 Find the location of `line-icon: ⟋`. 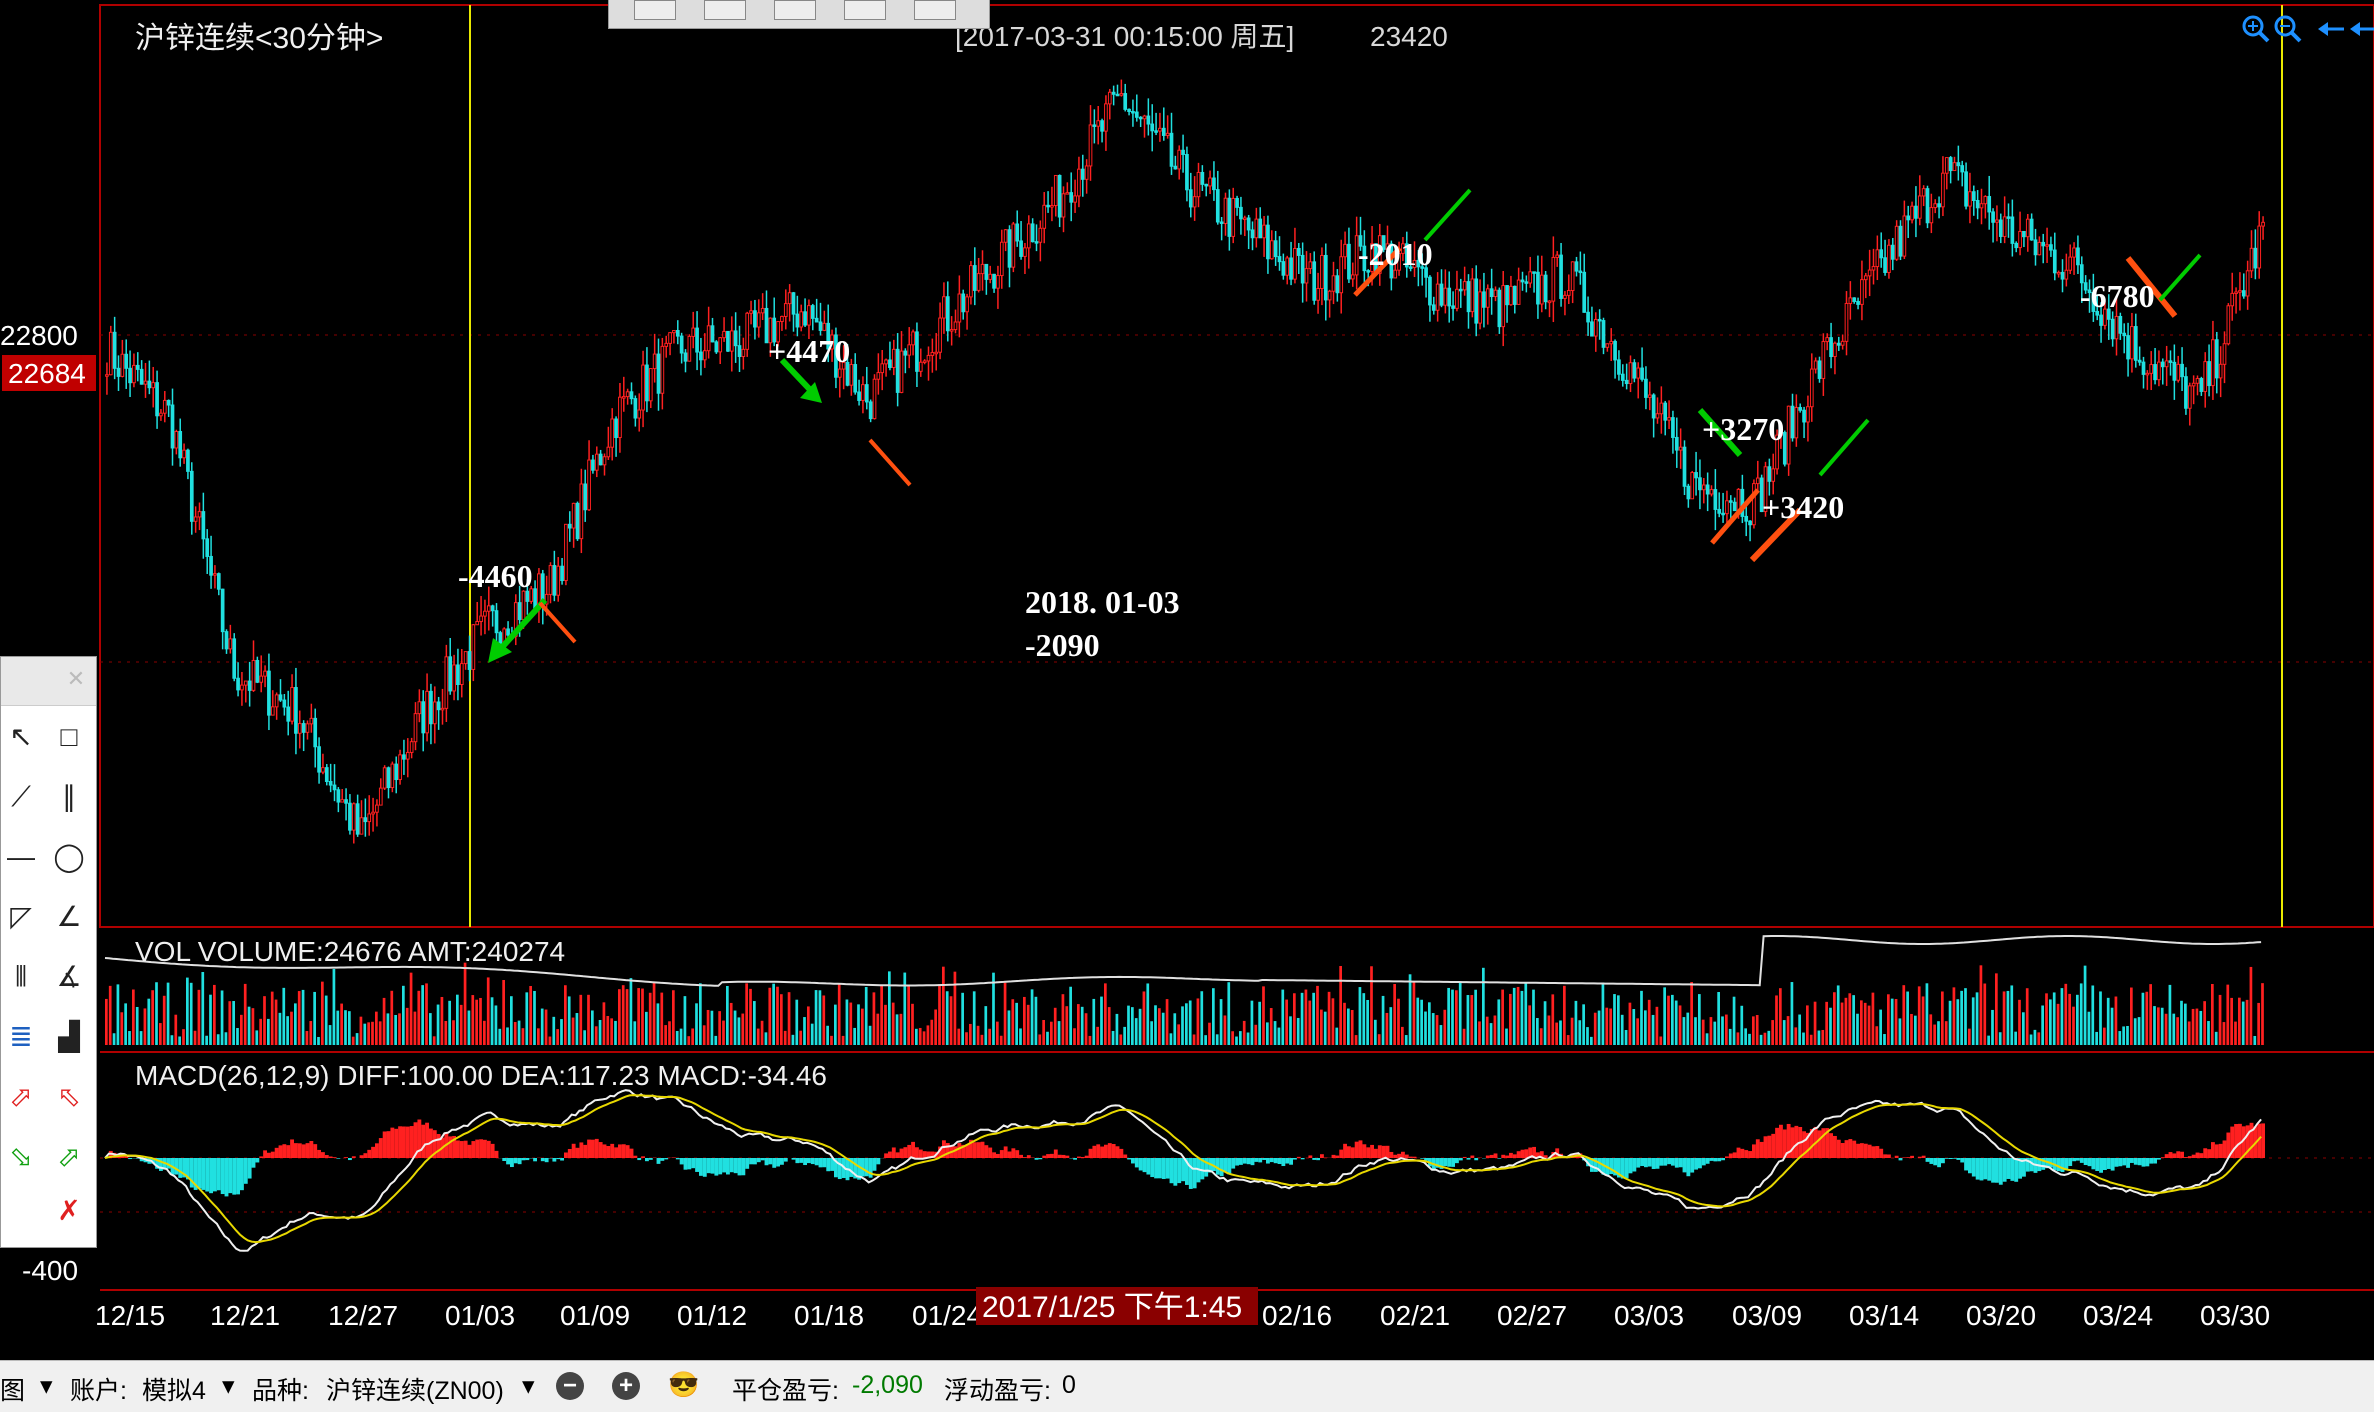

line-icon: ⟋ is located at coordinates (21, 797).